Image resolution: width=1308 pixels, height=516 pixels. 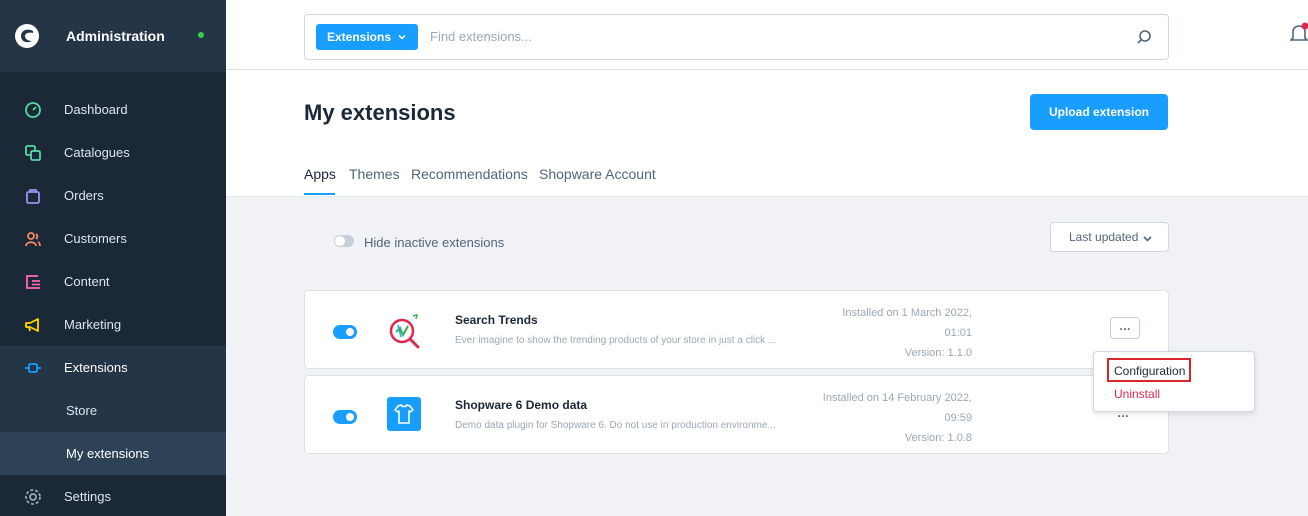 I want to click on customers-icon, so click(x=33, y=239).